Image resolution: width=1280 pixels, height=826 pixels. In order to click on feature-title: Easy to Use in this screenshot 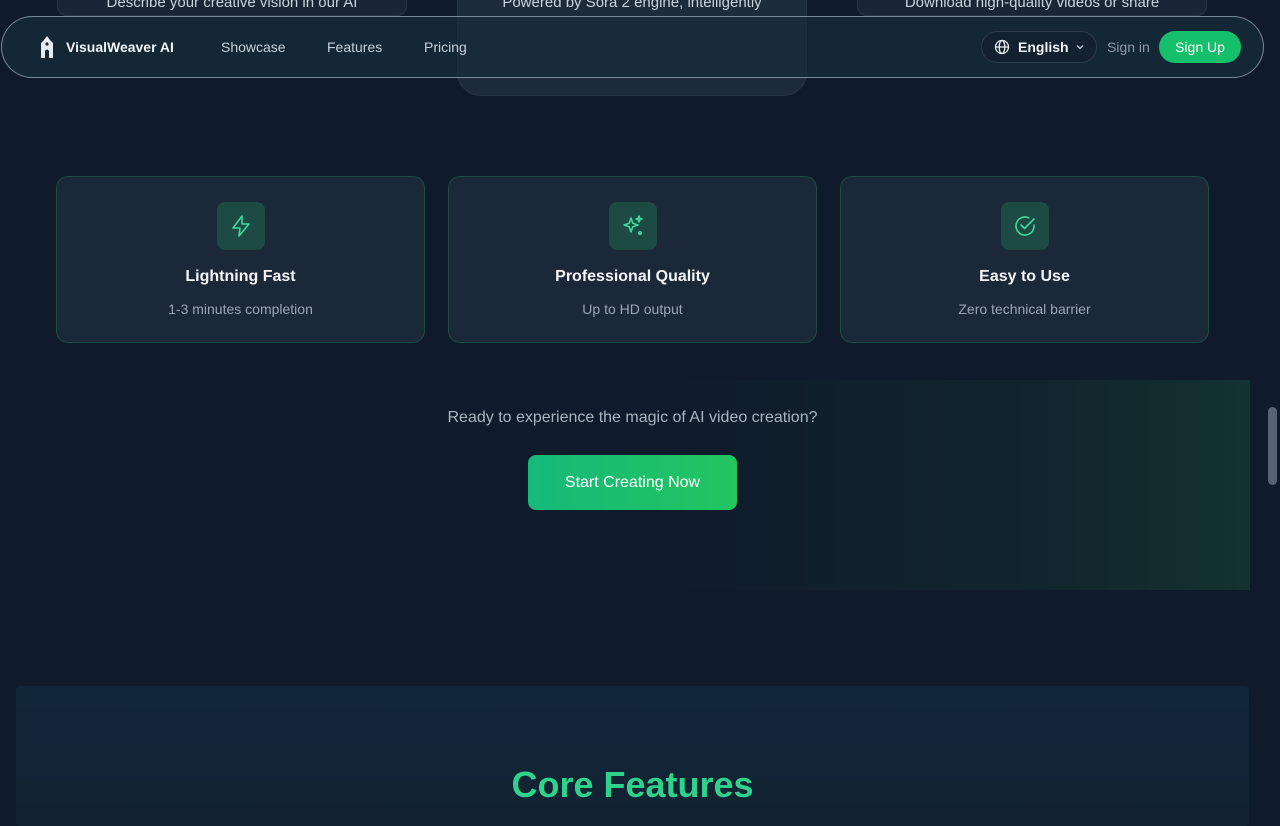, I will do `click(1024, 276)`.